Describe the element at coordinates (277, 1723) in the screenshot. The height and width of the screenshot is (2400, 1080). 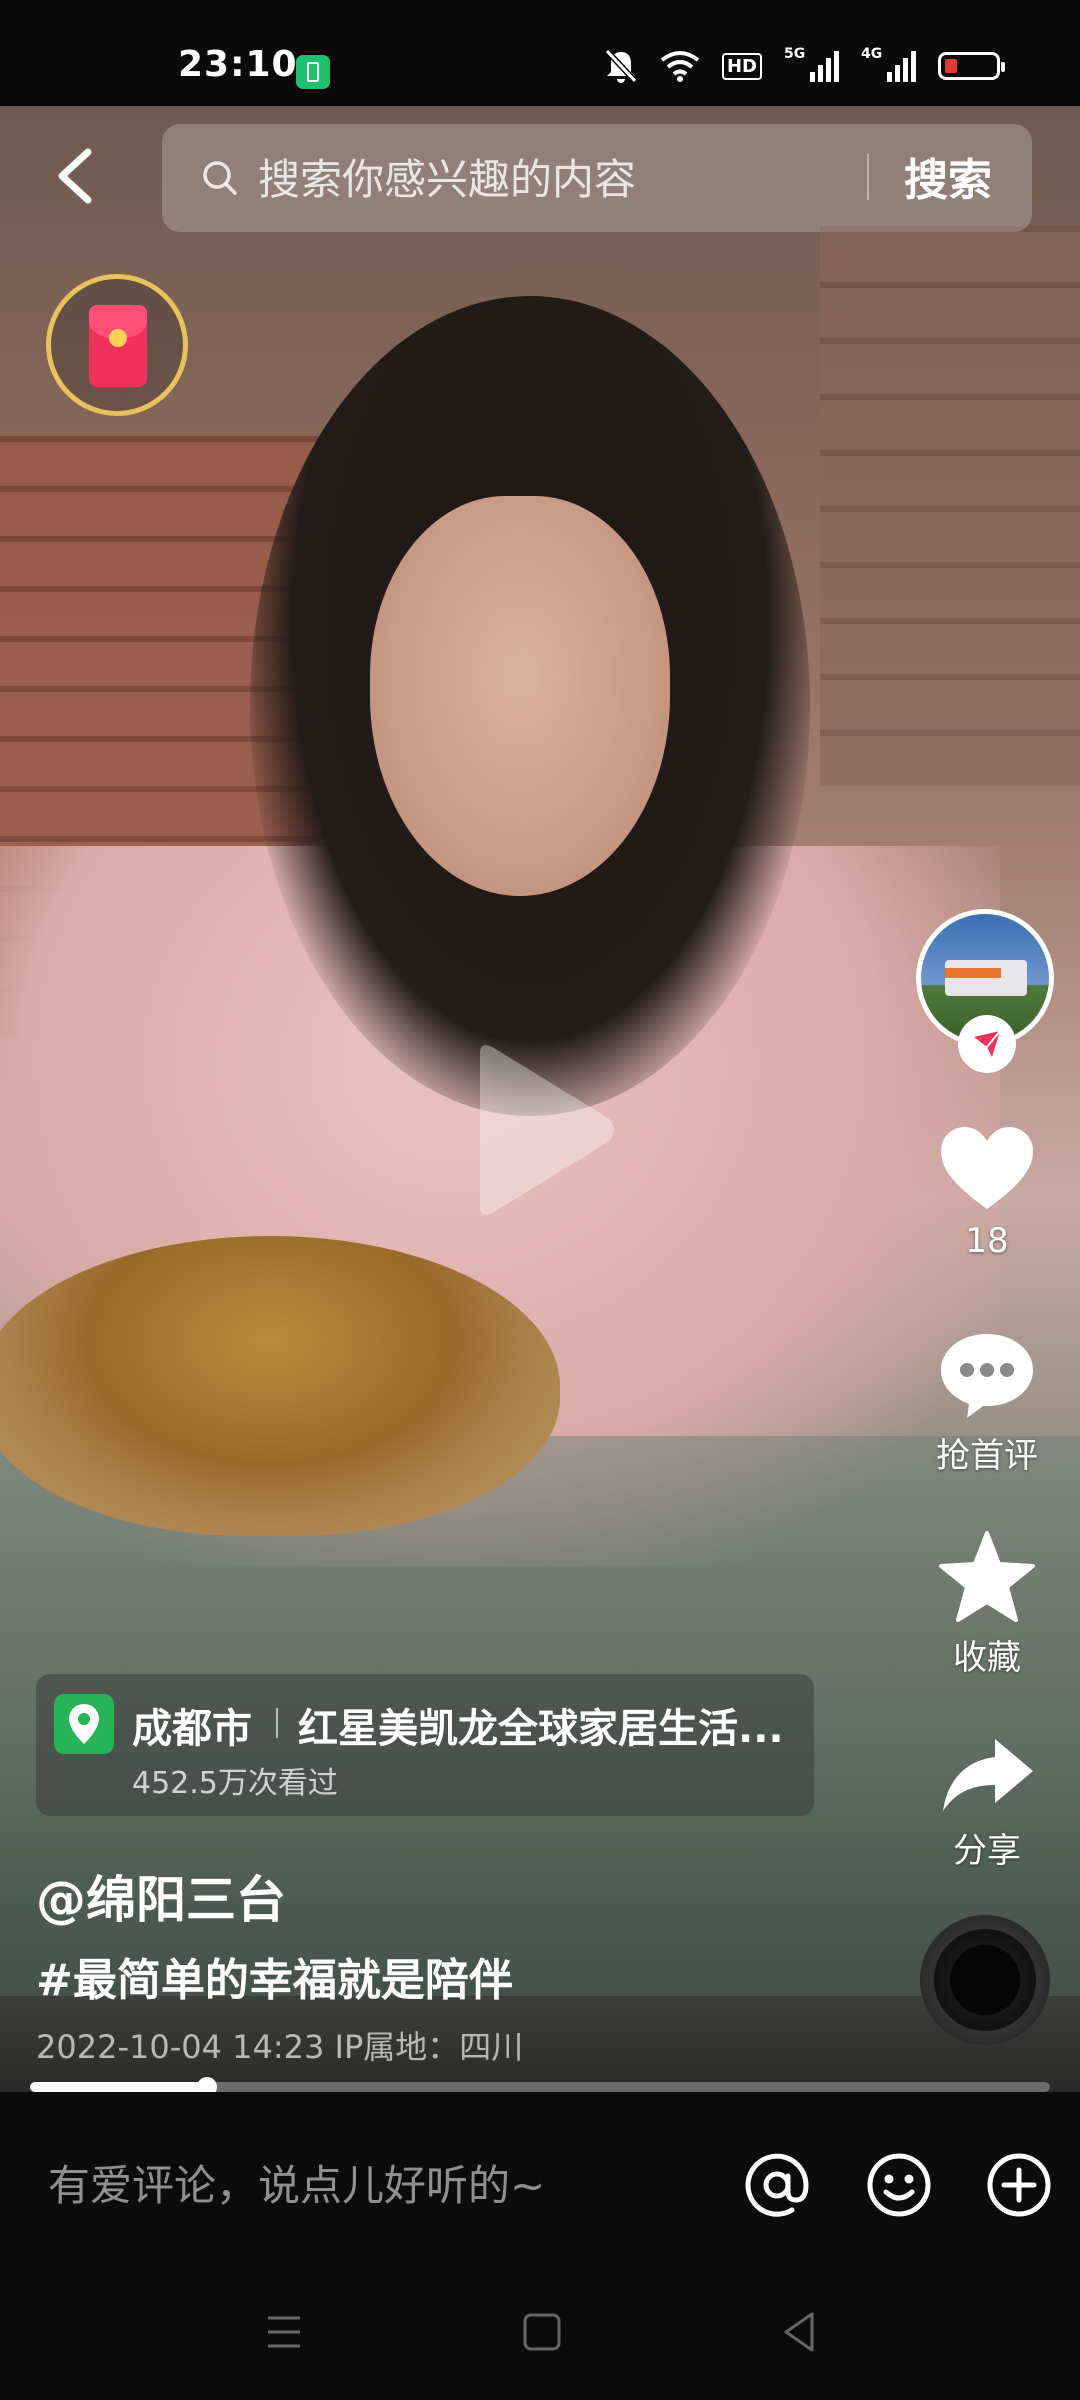
I see `location-separator` at that location.